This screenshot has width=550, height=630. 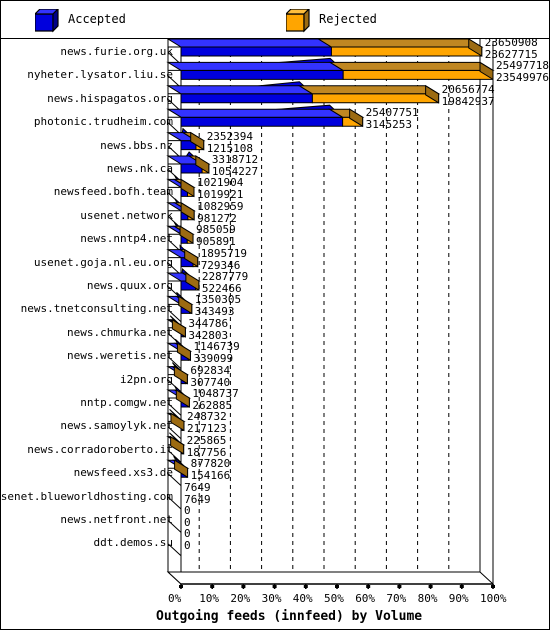 What do you see at coordinates (468, 101) in the screenshot?
I see `rejected-value-label: 19842937` at bounding box center [468, 101].